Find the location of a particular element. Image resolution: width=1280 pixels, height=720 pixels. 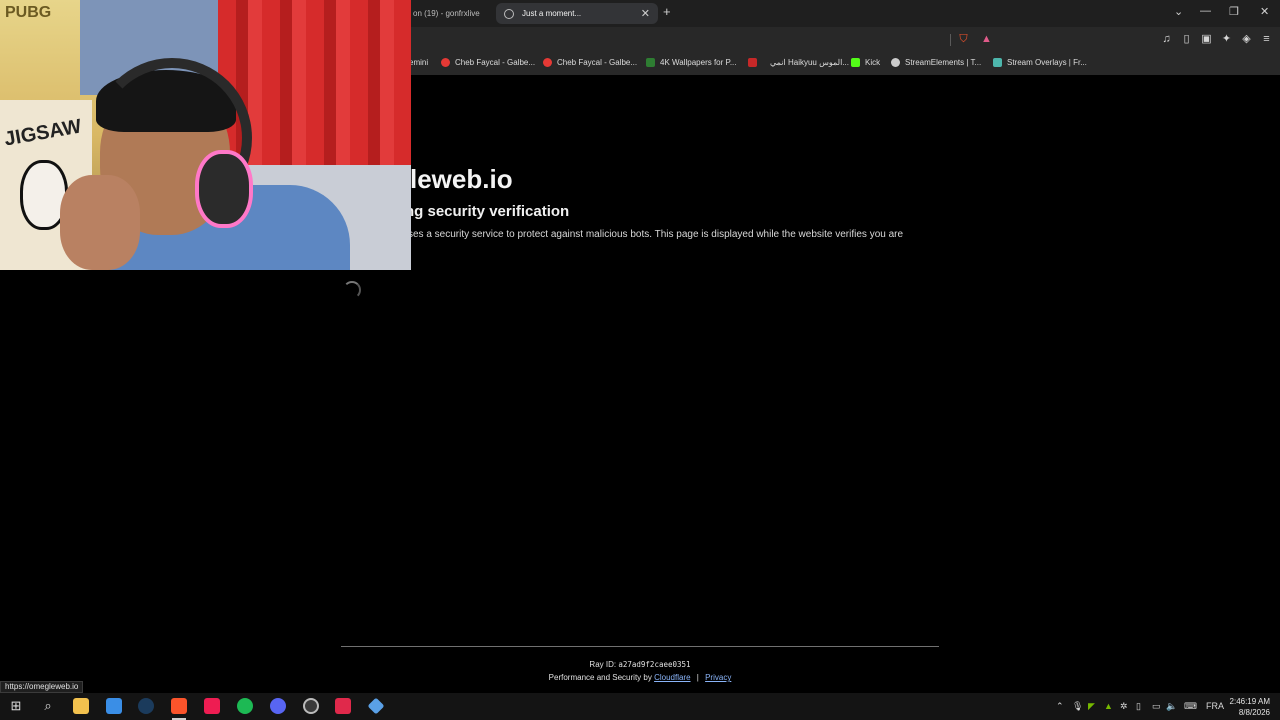

system-clock: 2:46:19 AM 8/8/2026 is located at coordinates (1250, 707).